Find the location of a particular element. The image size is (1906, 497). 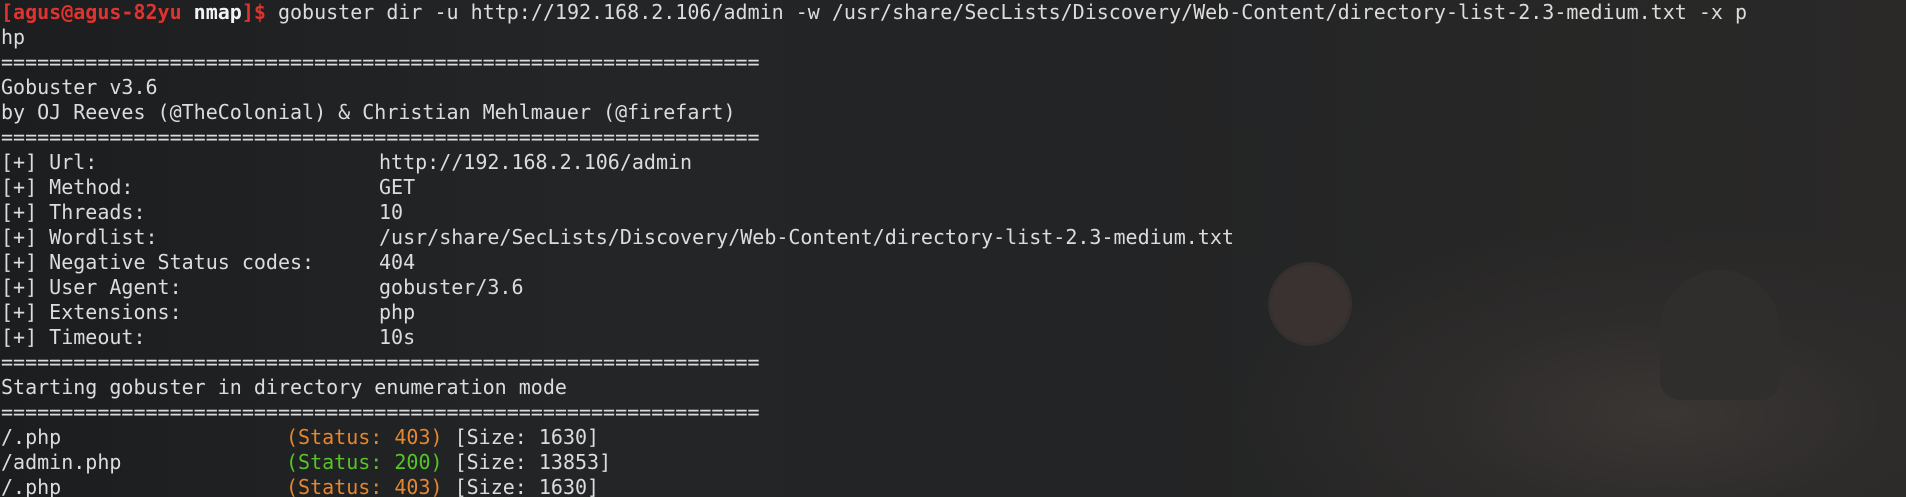

config-row-negative-status: [+] Negative Status codes: 404 is located at coordinates (874, 262).